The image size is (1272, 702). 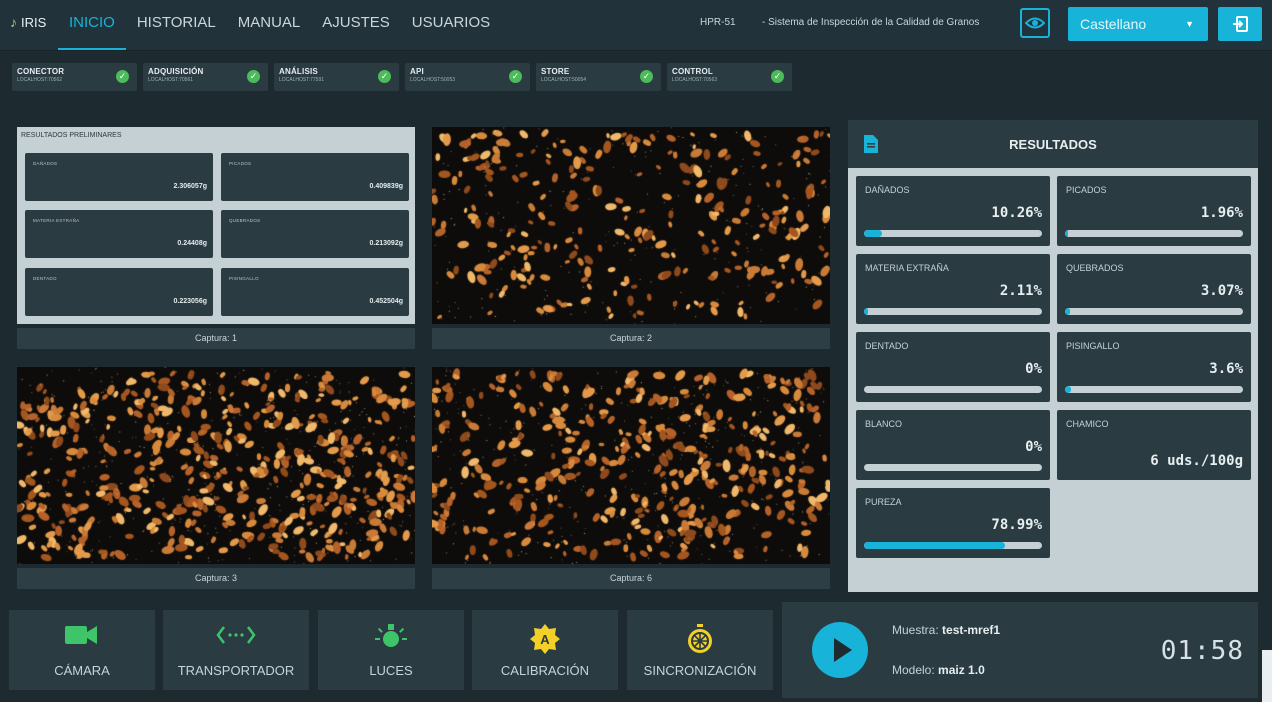 What do you see at coordinates (315, 292) in the screenshot?
I see `prelim-card-pisingallo: PISINGALLO 0.452504g` at bounding box center [315, 292].